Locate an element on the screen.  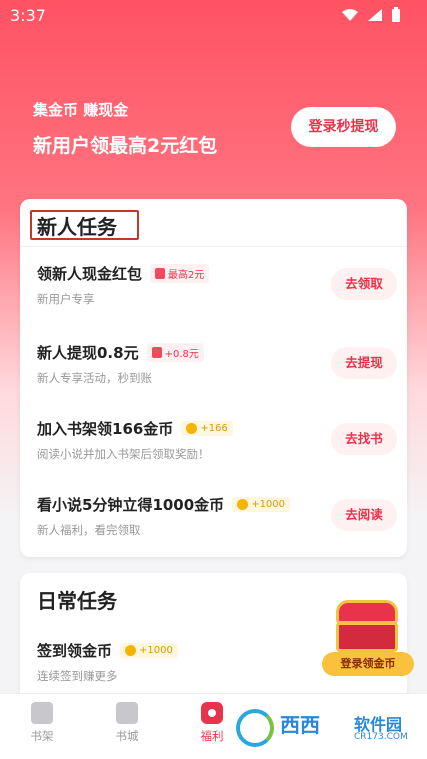
task-desc: 新人专享活动，秒到账 is located at coordinates (94, 378).